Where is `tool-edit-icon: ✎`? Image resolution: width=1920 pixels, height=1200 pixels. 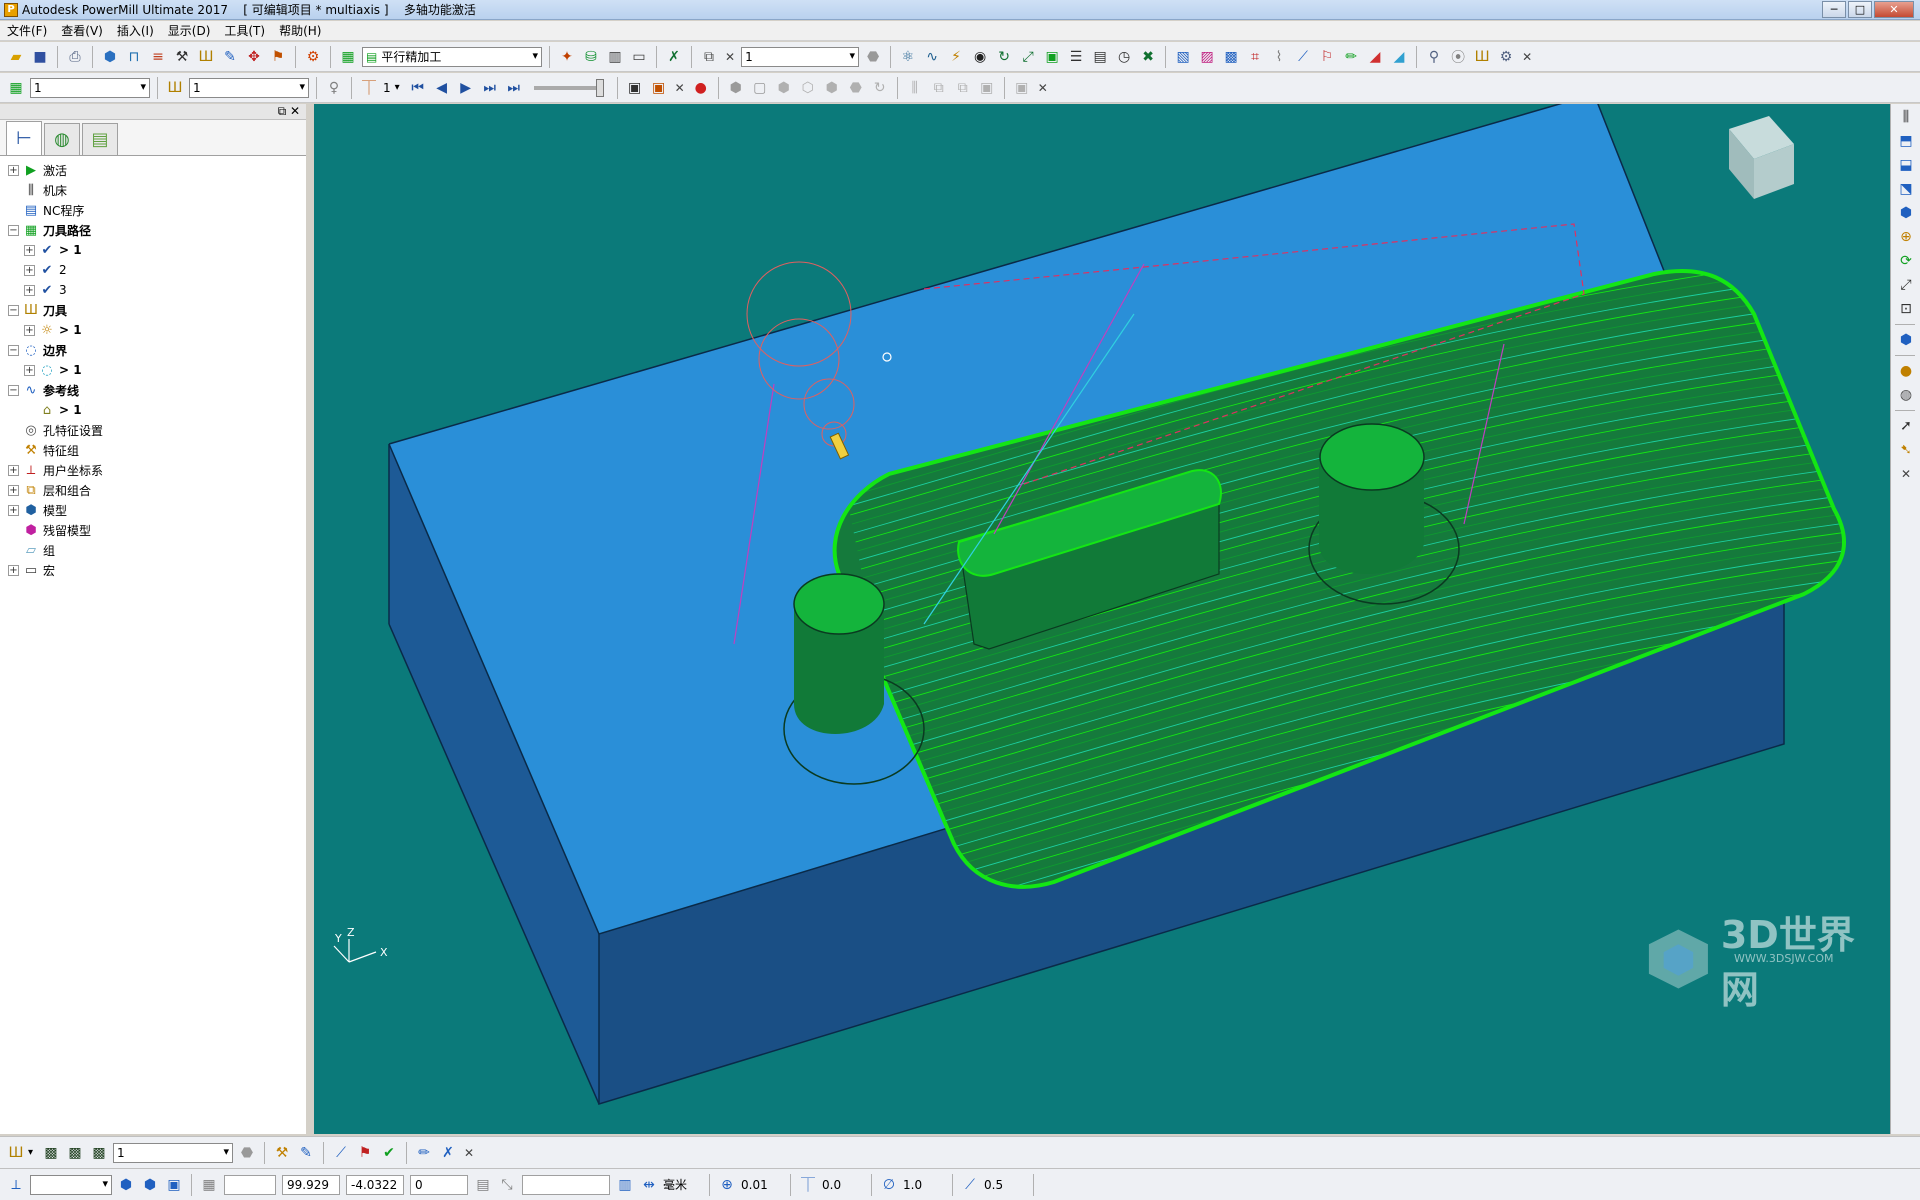
tool-edit-icon: ✎ is located at coordinates (306, 1153).